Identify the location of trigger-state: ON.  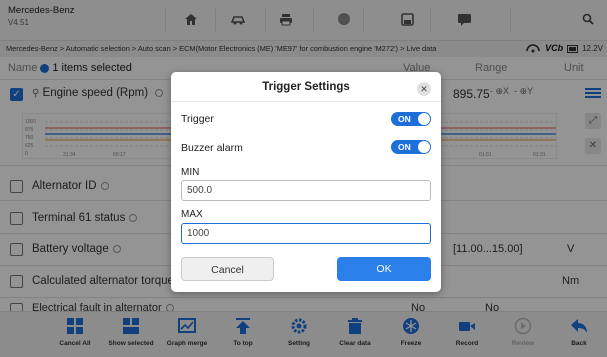
(404, 119).